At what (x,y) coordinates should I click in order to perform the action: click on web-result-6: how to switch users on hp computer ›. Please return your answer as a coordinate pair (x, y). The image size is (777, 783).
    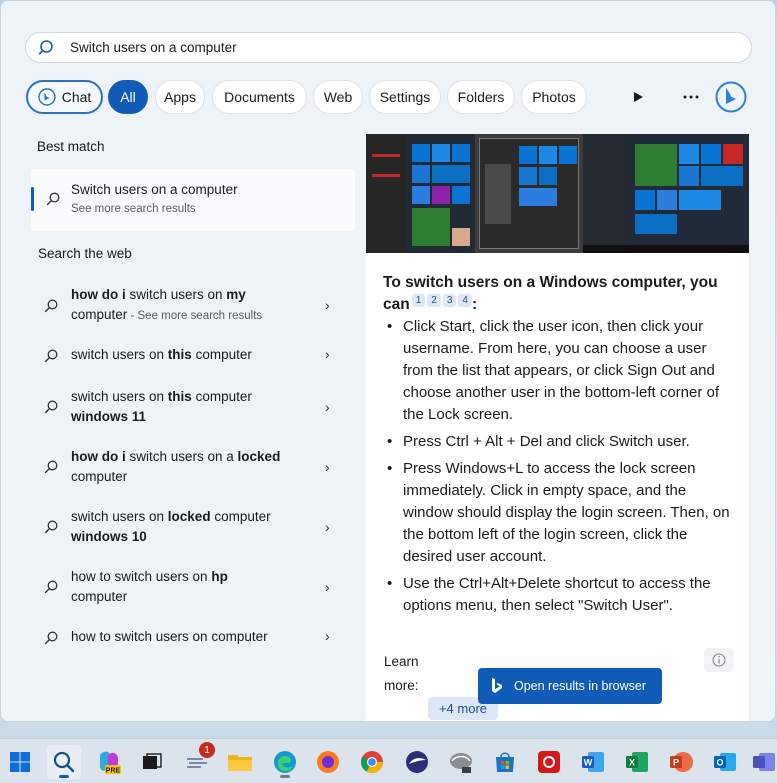
    Looking at the image, I should click on (191, 589).